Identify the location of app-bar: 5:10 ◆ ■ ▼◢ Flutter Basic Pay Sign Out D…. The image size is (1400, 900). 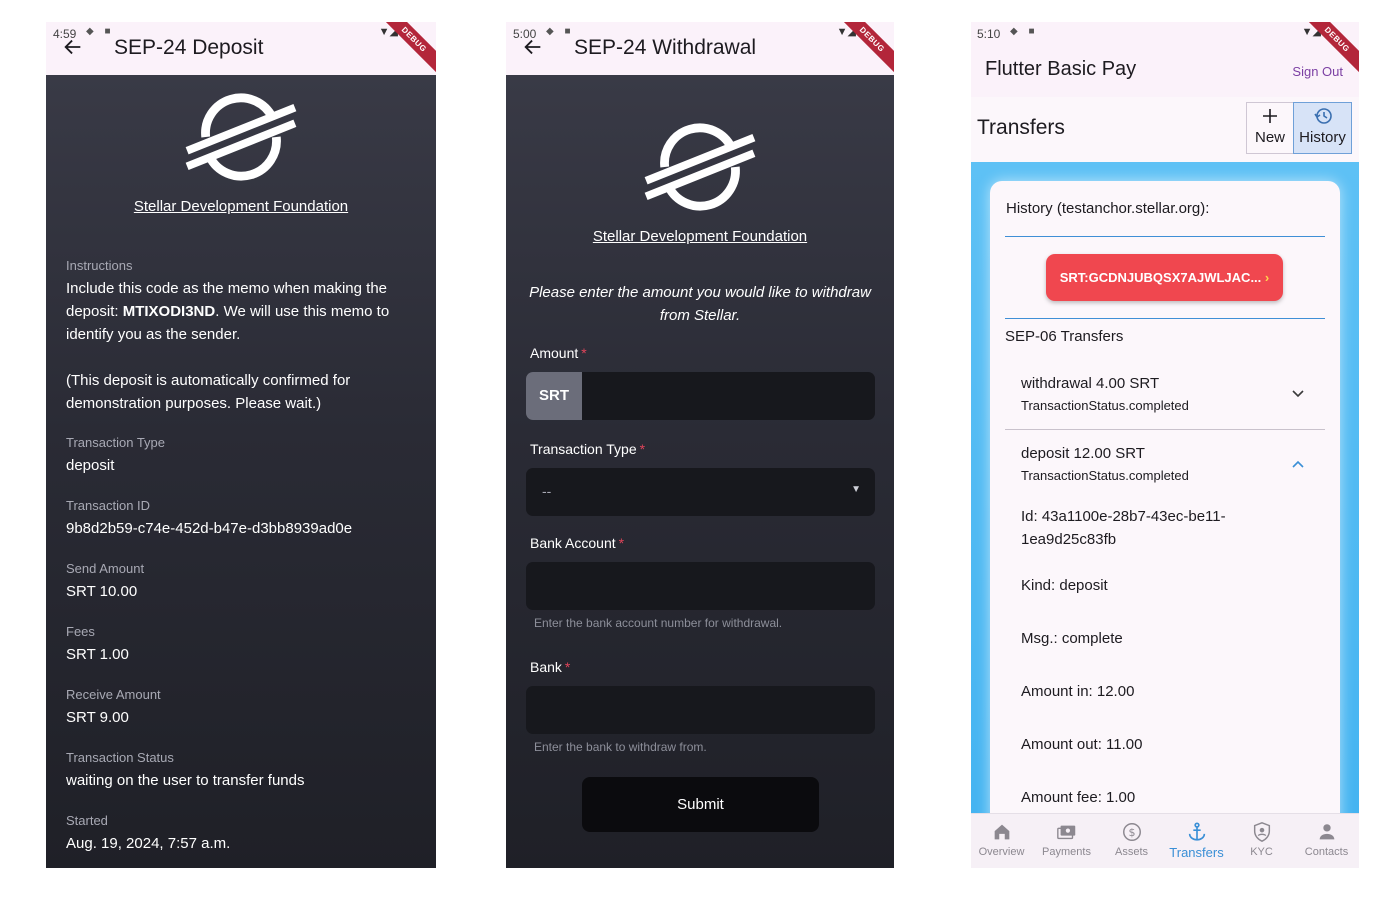
(1165, 59).